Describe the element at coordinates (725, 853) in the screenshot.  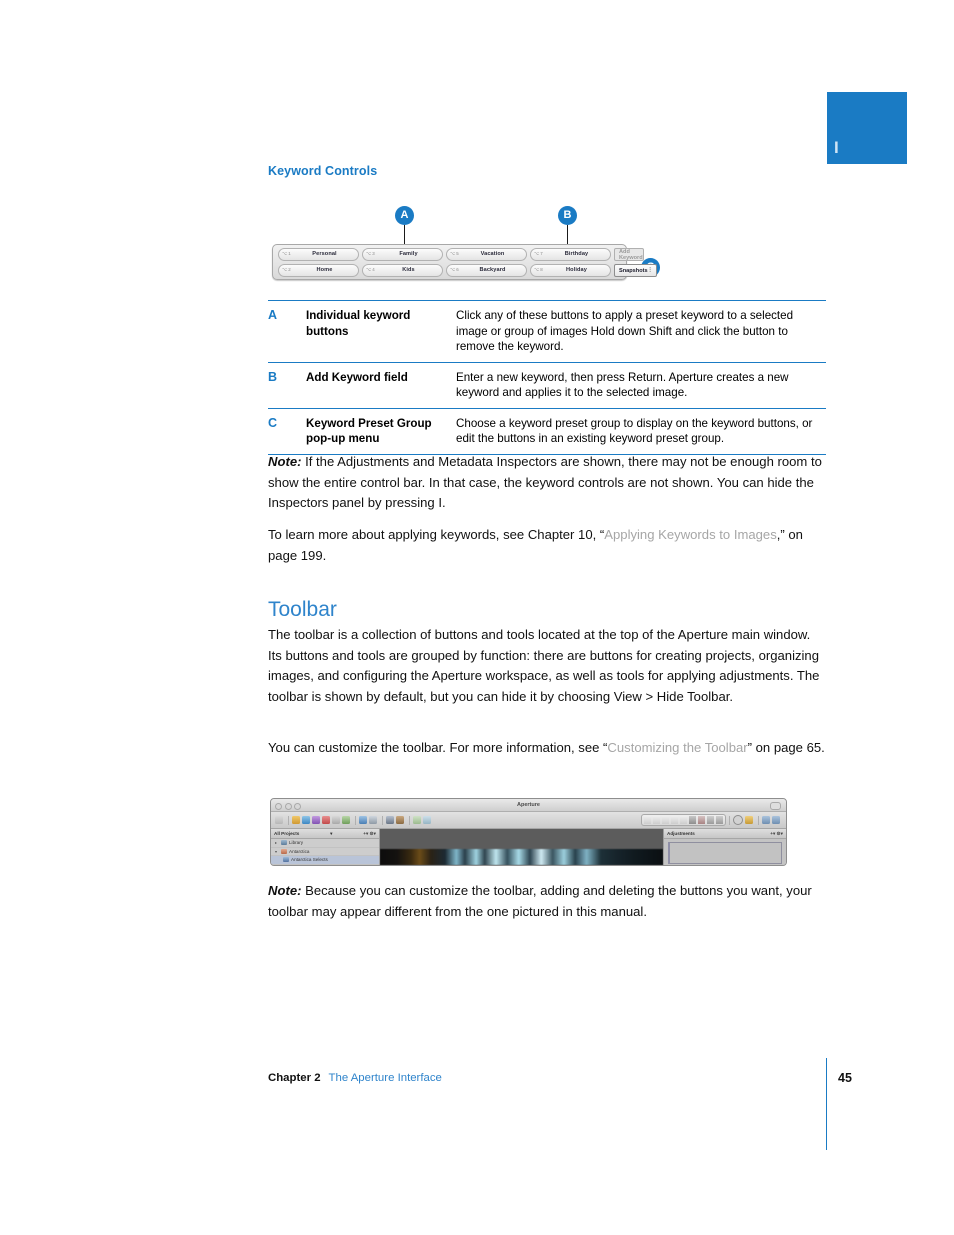
I see `adjustments-pane` at that location.